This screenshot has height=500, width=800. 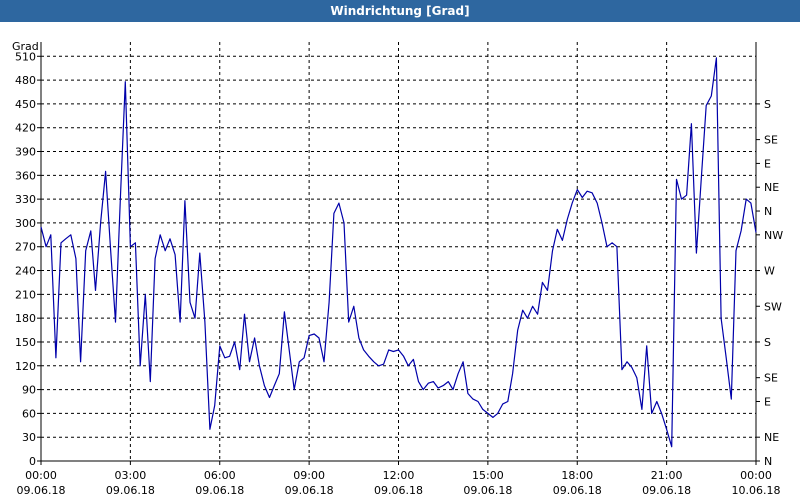 What do you see at coordinates (25, 46) in the screenshot?
I see `y-axis-label: Grad` at bounding box center [25, 46].